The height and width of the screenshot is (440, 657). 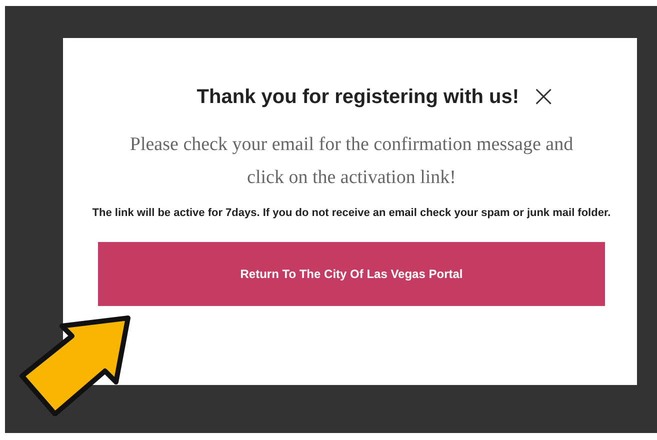 I want to click on return-to-portal-button: Return To The City Of Las Vegas Portal, so click(x=351, y=274).